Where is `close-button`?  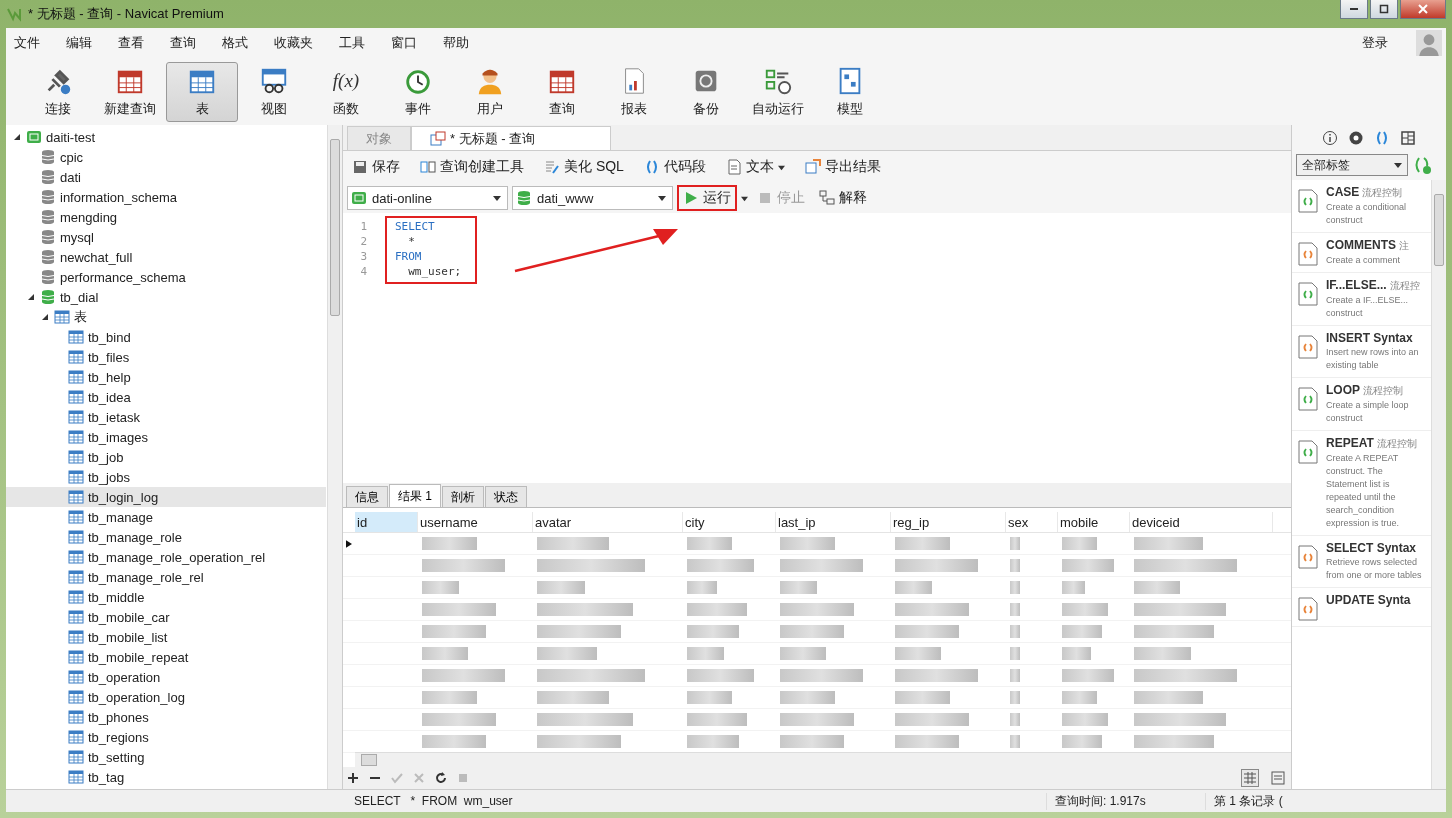
close-button is located at coordinates (1423, 9).